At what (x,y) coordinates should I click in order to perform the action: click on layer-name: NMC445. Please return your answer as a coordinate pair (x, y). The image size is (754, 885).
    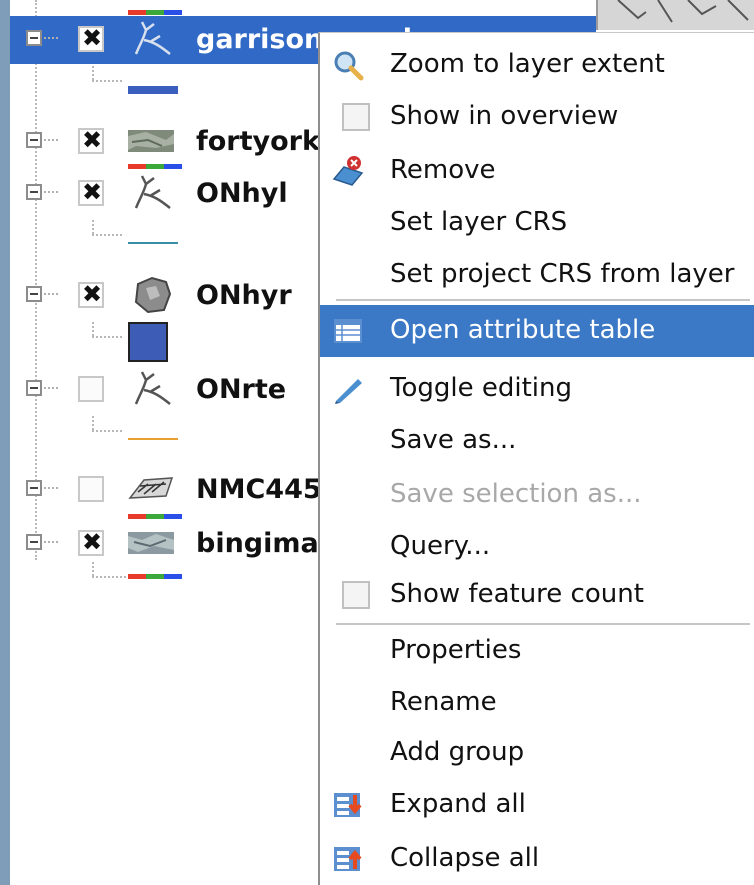
    Looking at the image, I should click on (259, 489).